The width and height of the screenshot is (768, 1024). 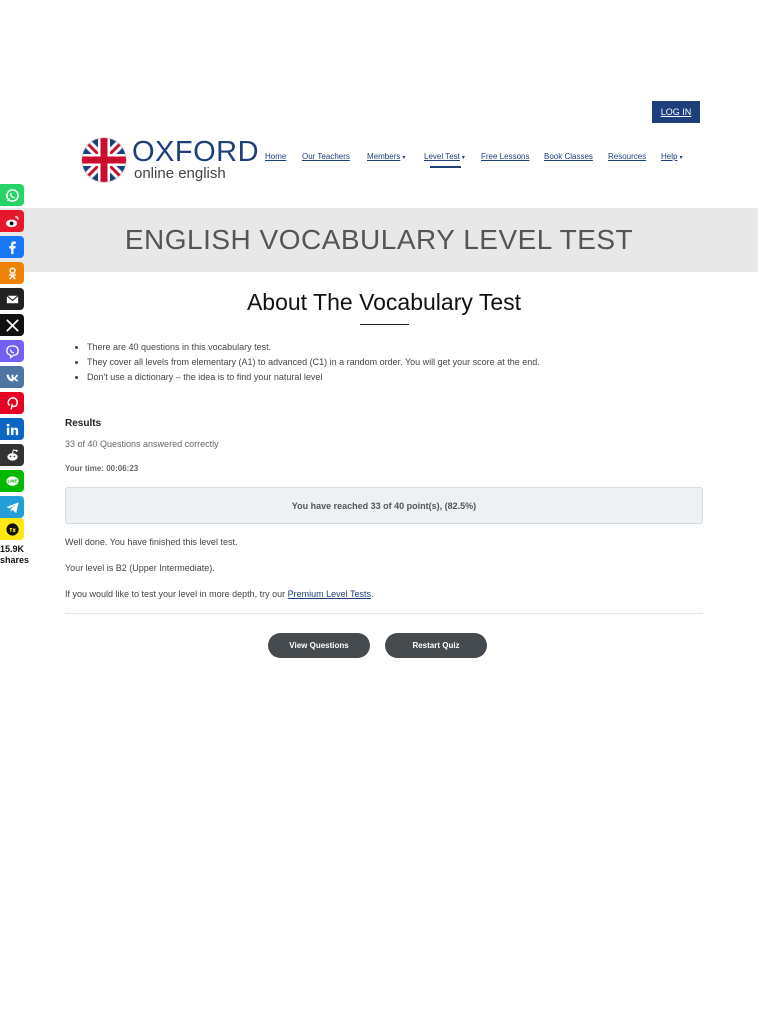 What do you see at coordinates (319, 645) in the screenshot?
I see `view-questions-button: View Questions` at bounding box center [319, 645].